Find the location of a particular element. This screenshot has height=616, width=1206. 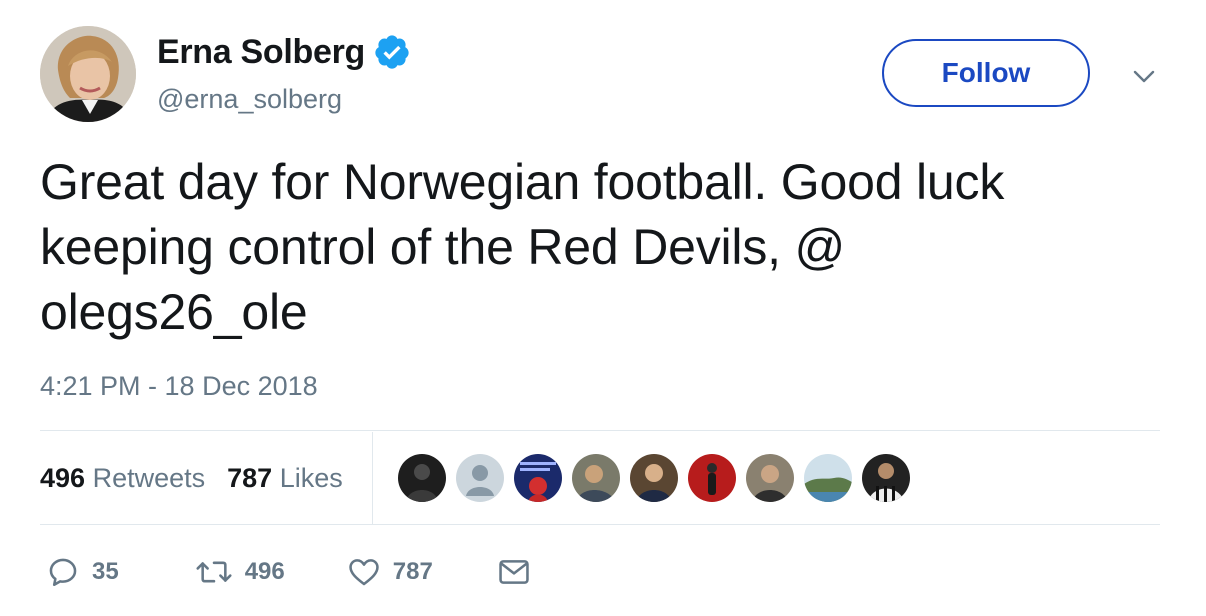

chevron-down-icon is located at coordinates (1144, 76).